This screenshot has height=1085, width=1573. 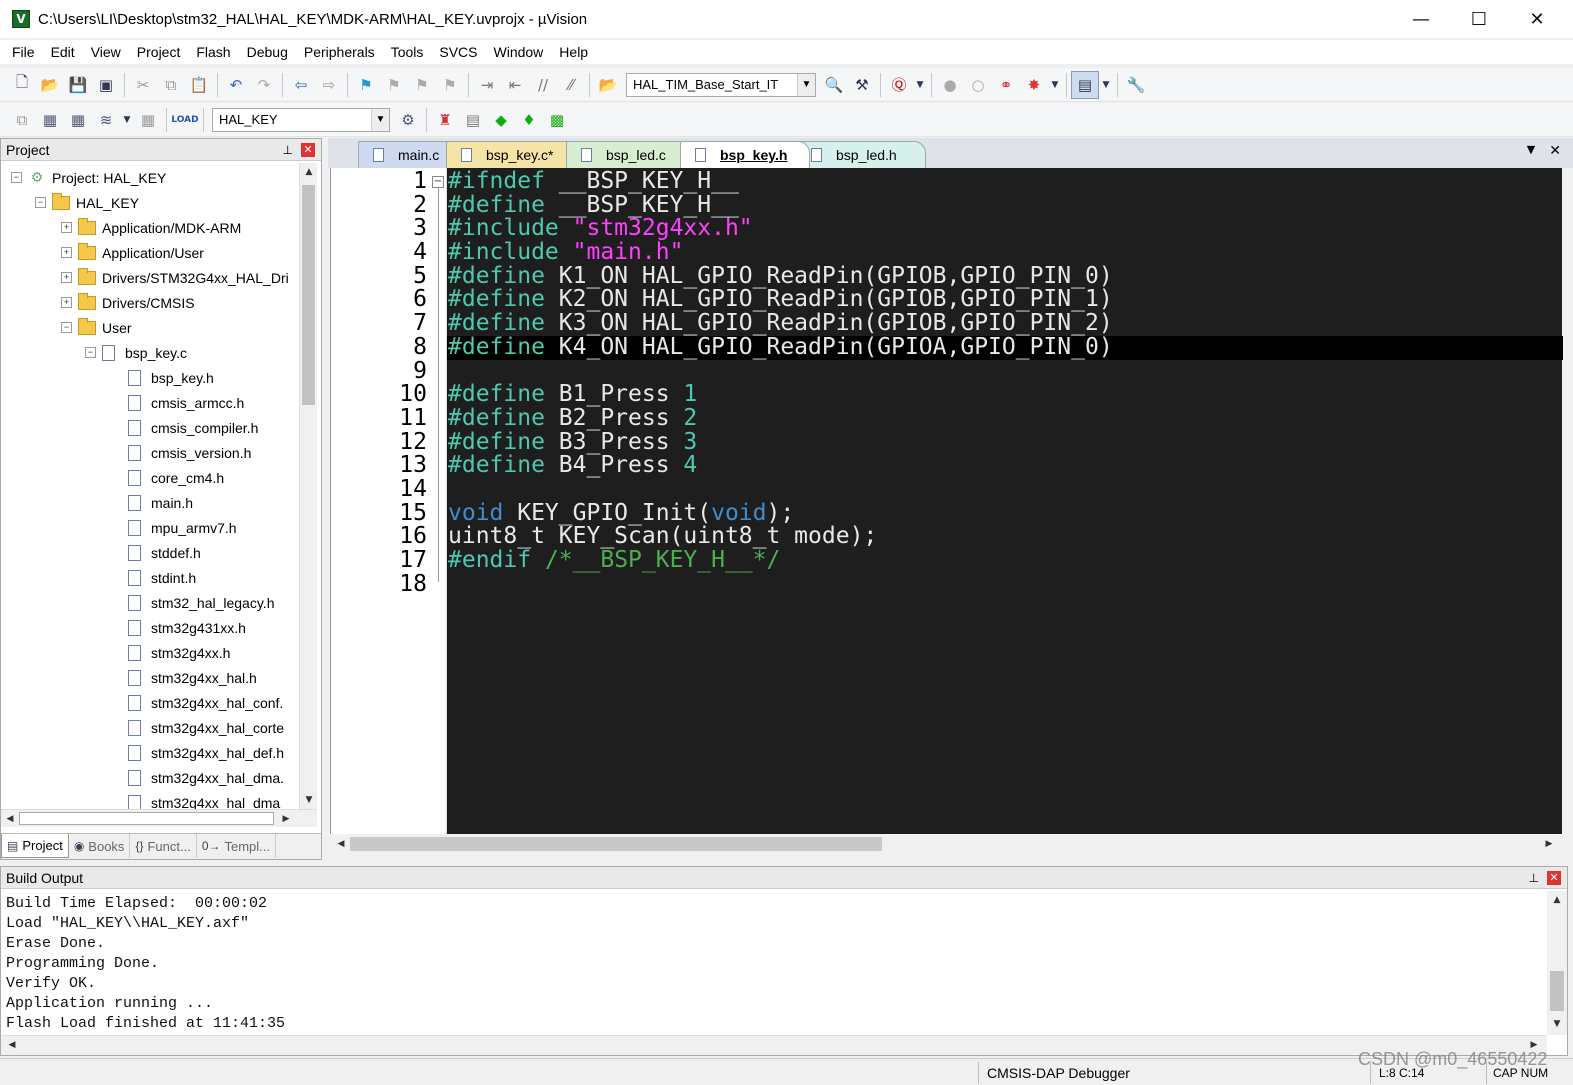 What do you see at coordinates (308, 486) in the screenshot?
I see `tree-vertical-scrollbar: ▲ ▼` at bounding box center [308, 486].